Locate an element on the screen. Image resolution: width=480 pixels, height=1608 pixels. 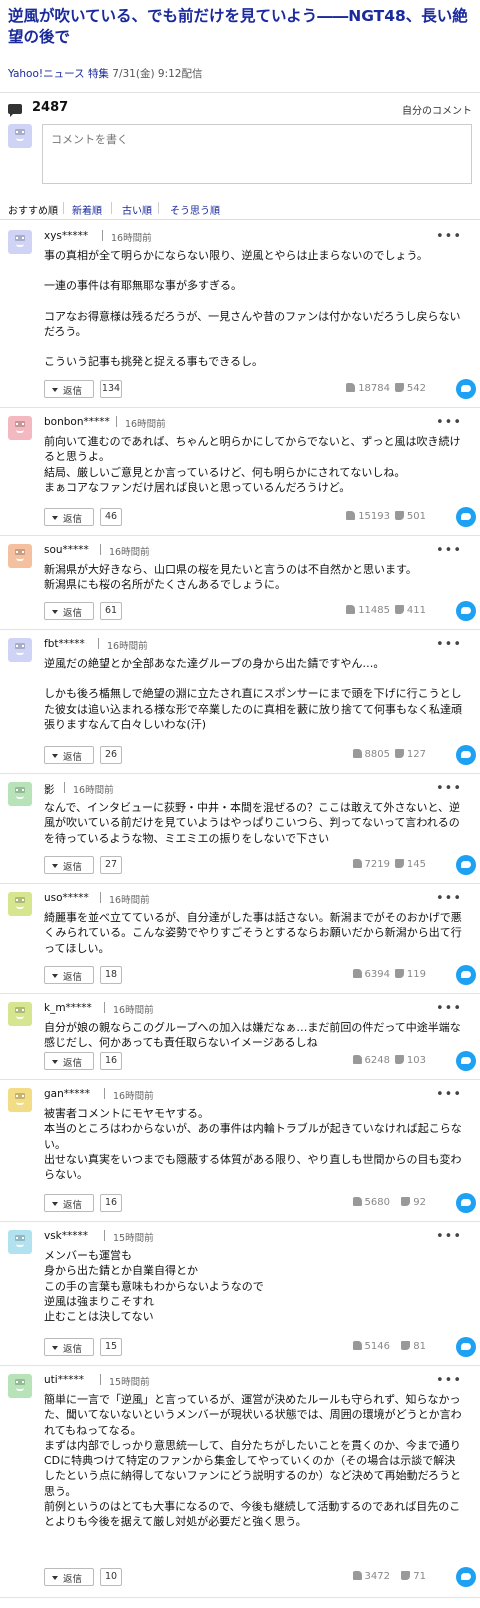
disagree-button: 411 is located at coordinates (410, 610).